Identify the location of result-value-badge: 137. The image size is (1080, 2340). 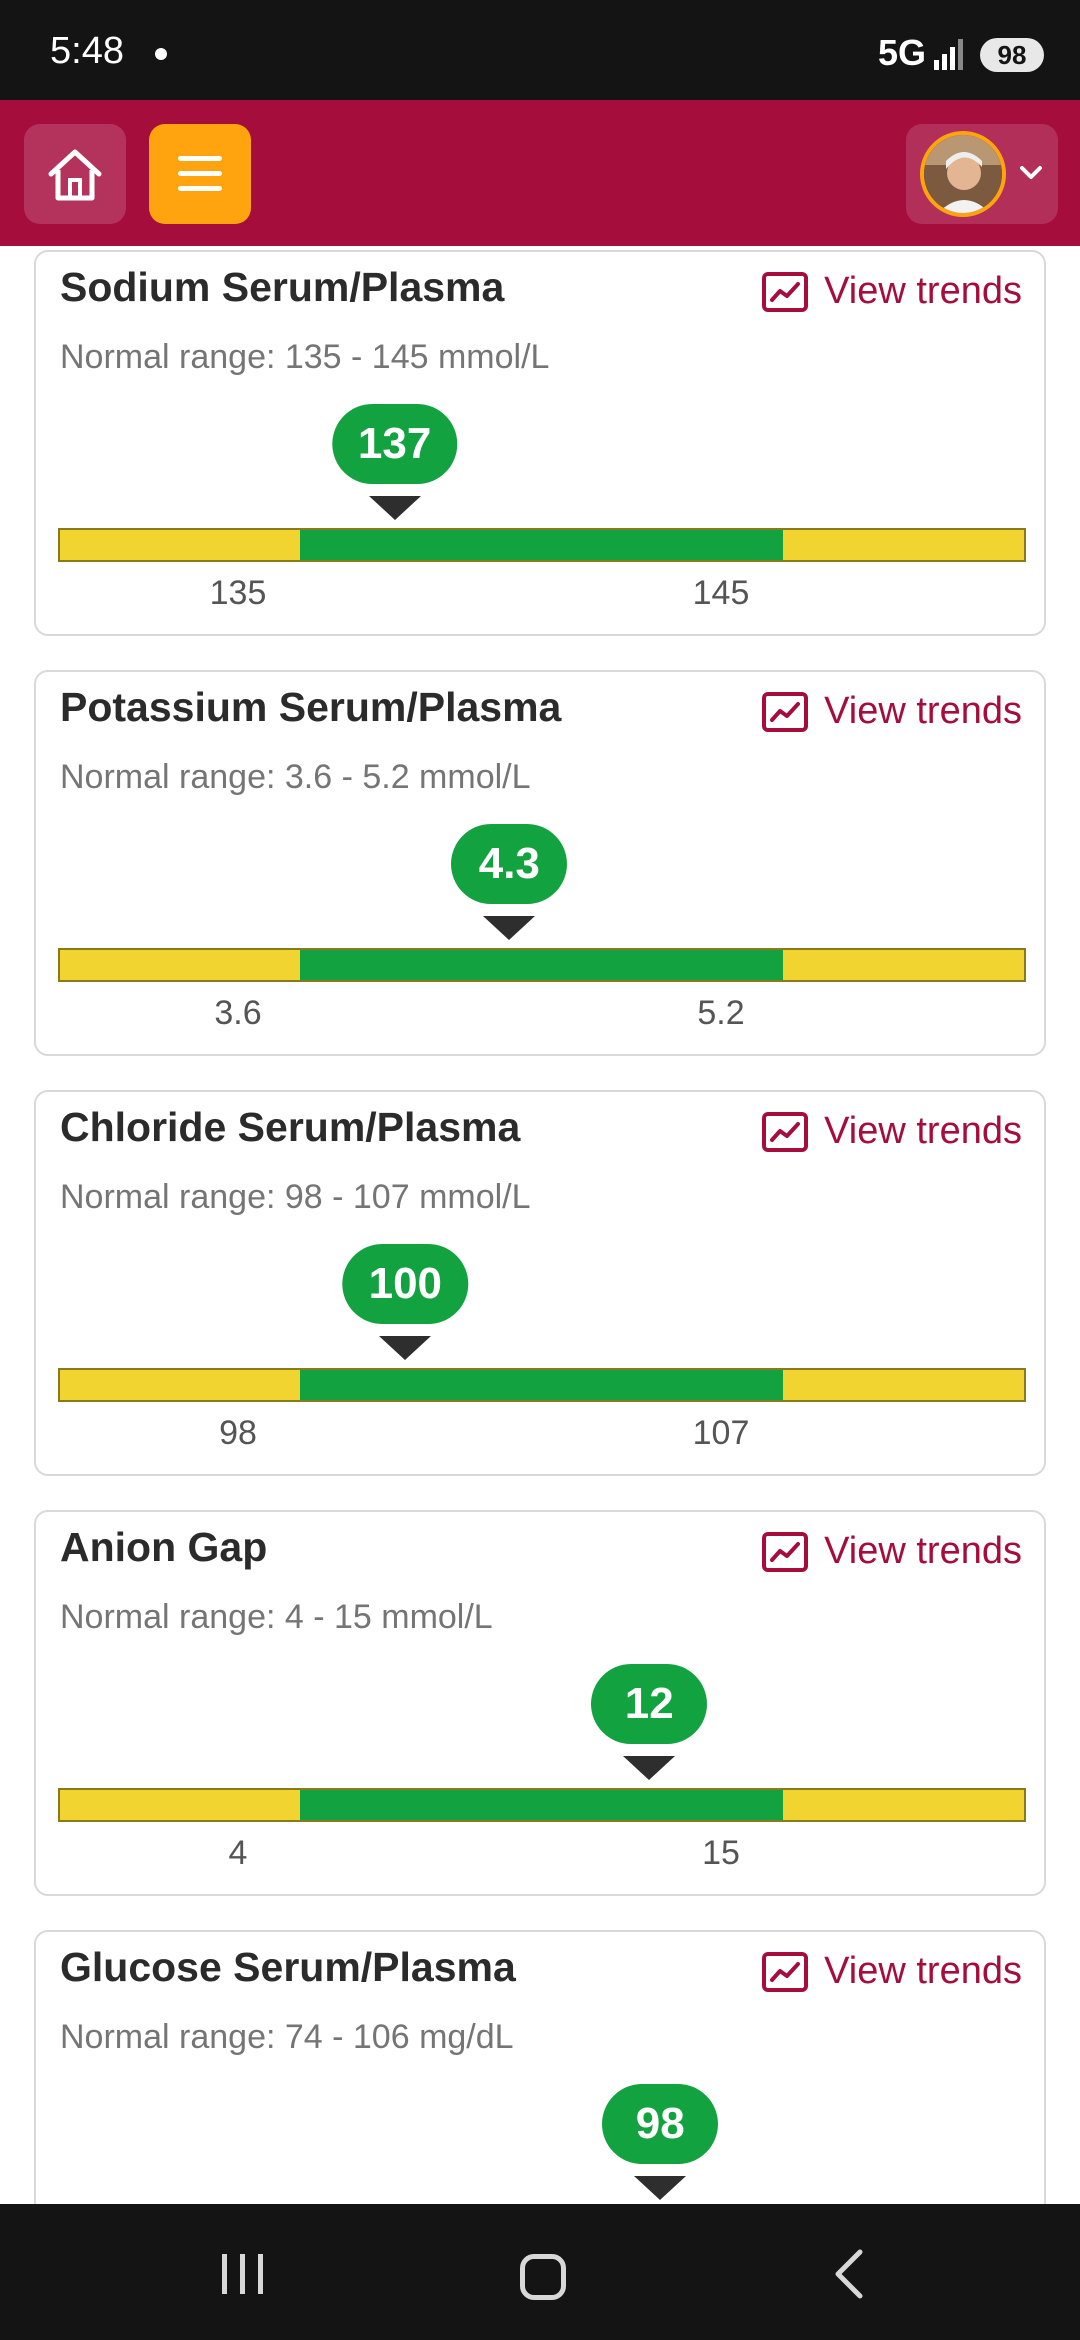
(394, 444).